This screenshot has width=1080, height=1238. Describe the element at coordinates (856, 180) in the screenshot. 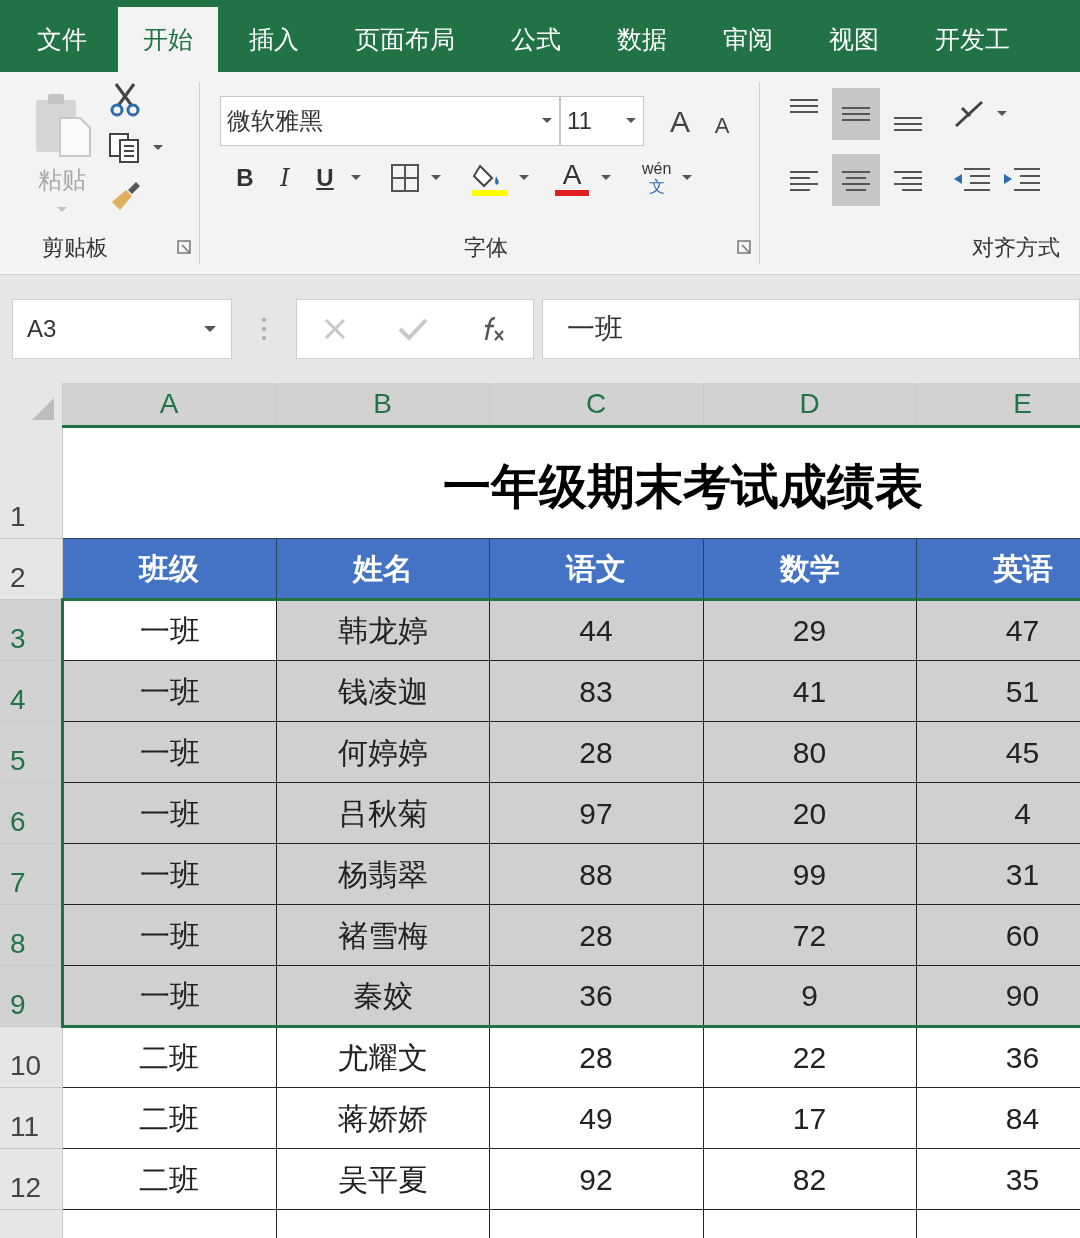

I see `align-center-icon` at that location.